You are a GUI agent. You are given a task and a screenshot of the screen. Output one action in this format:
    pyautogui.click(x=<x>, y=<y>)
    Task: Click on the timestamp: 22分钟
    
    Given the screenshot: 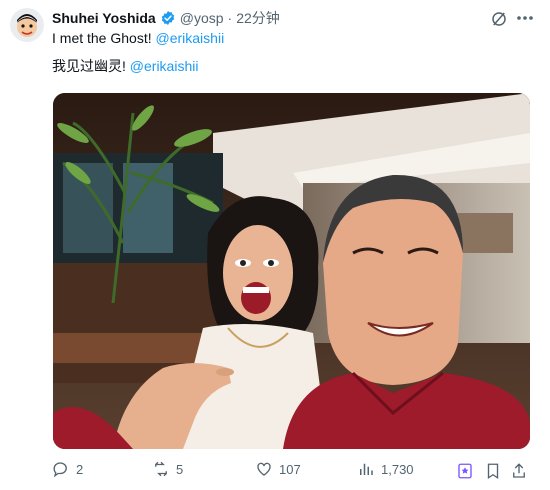 What is the action you would take?
    pyautogui.click(x=258, y=18)
    